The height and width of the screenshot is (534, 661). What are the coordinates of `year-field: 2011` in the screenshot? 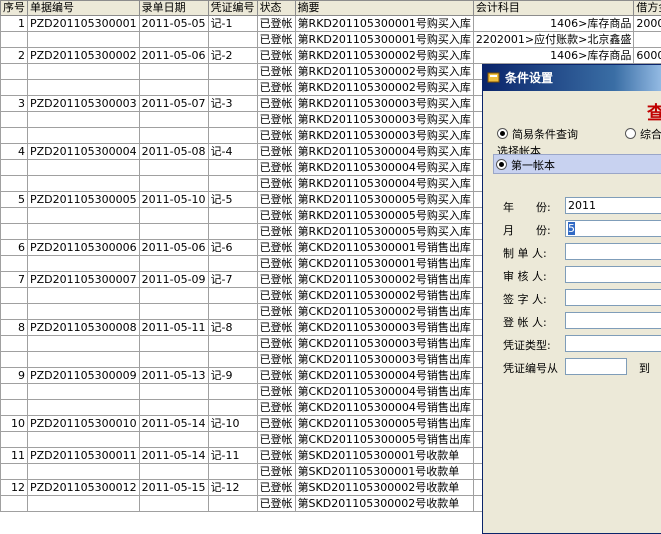 It's located at (613, 205).